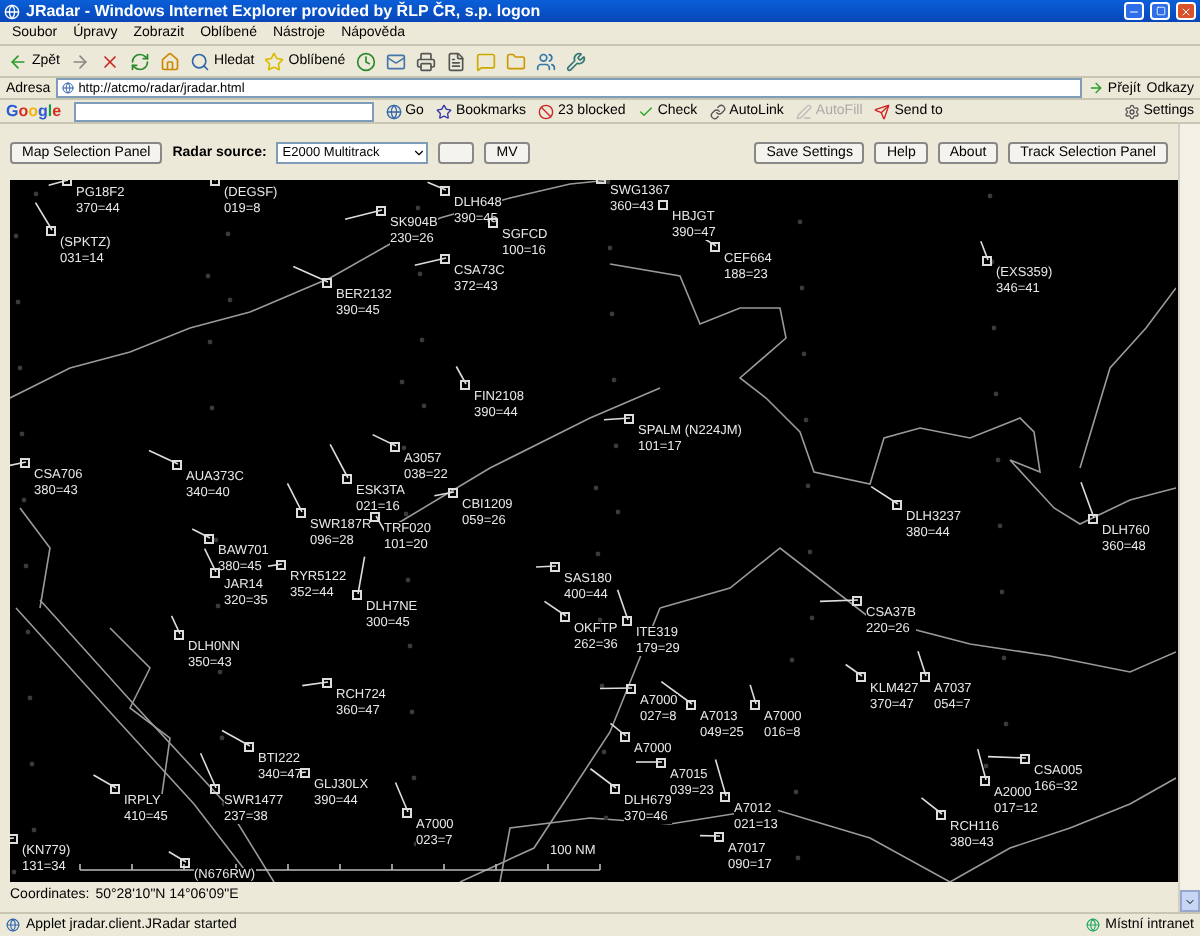 The height and width of the screenshot is (936, 1200). I want to click on blocked-icon, so click(545, 111).